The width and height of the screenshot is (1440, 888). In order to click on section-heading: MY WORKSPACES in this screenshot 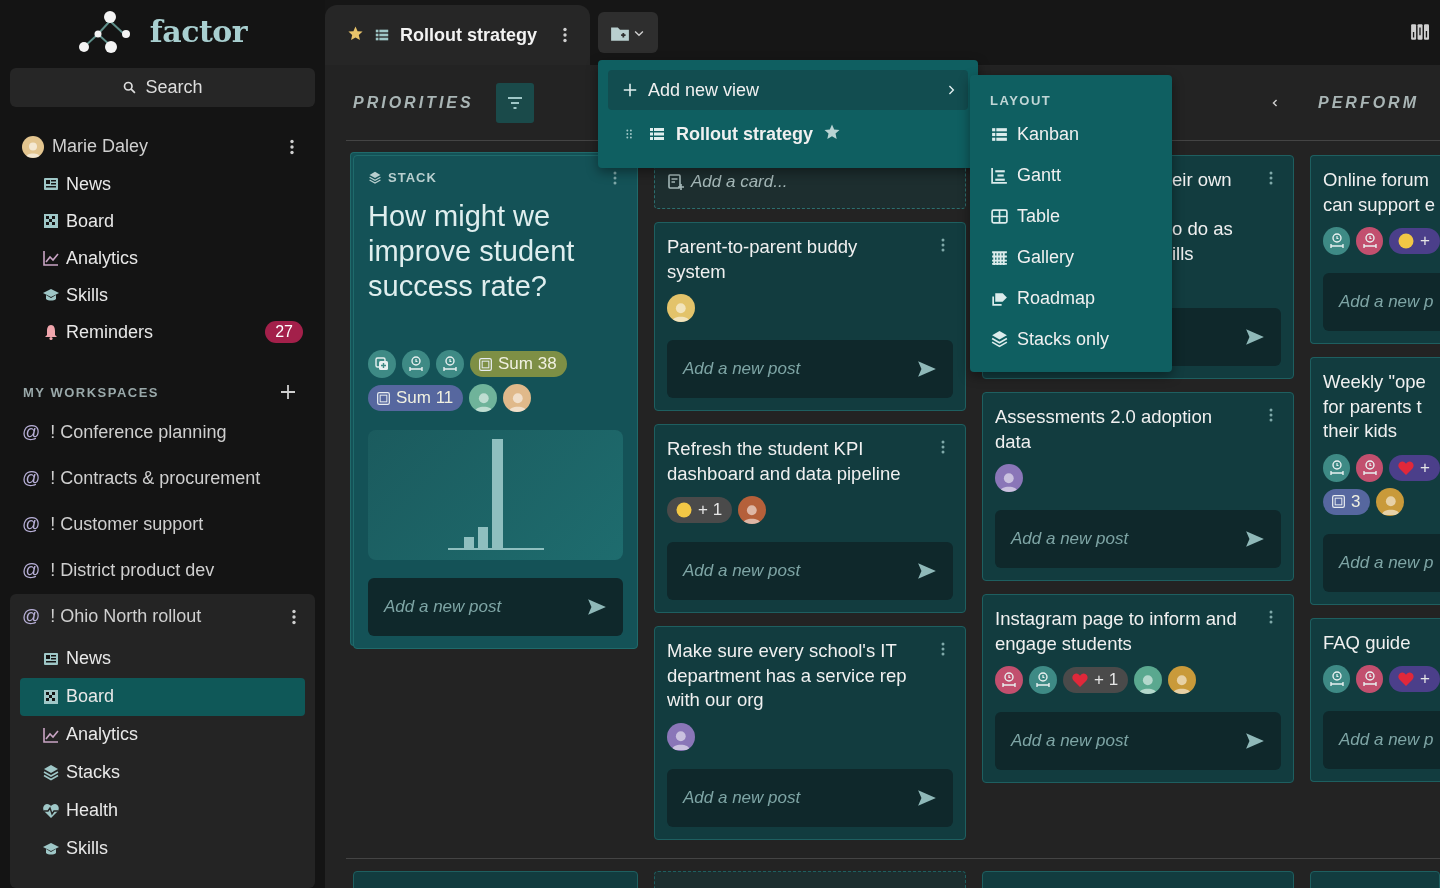, I will do `click(91, 392)`.